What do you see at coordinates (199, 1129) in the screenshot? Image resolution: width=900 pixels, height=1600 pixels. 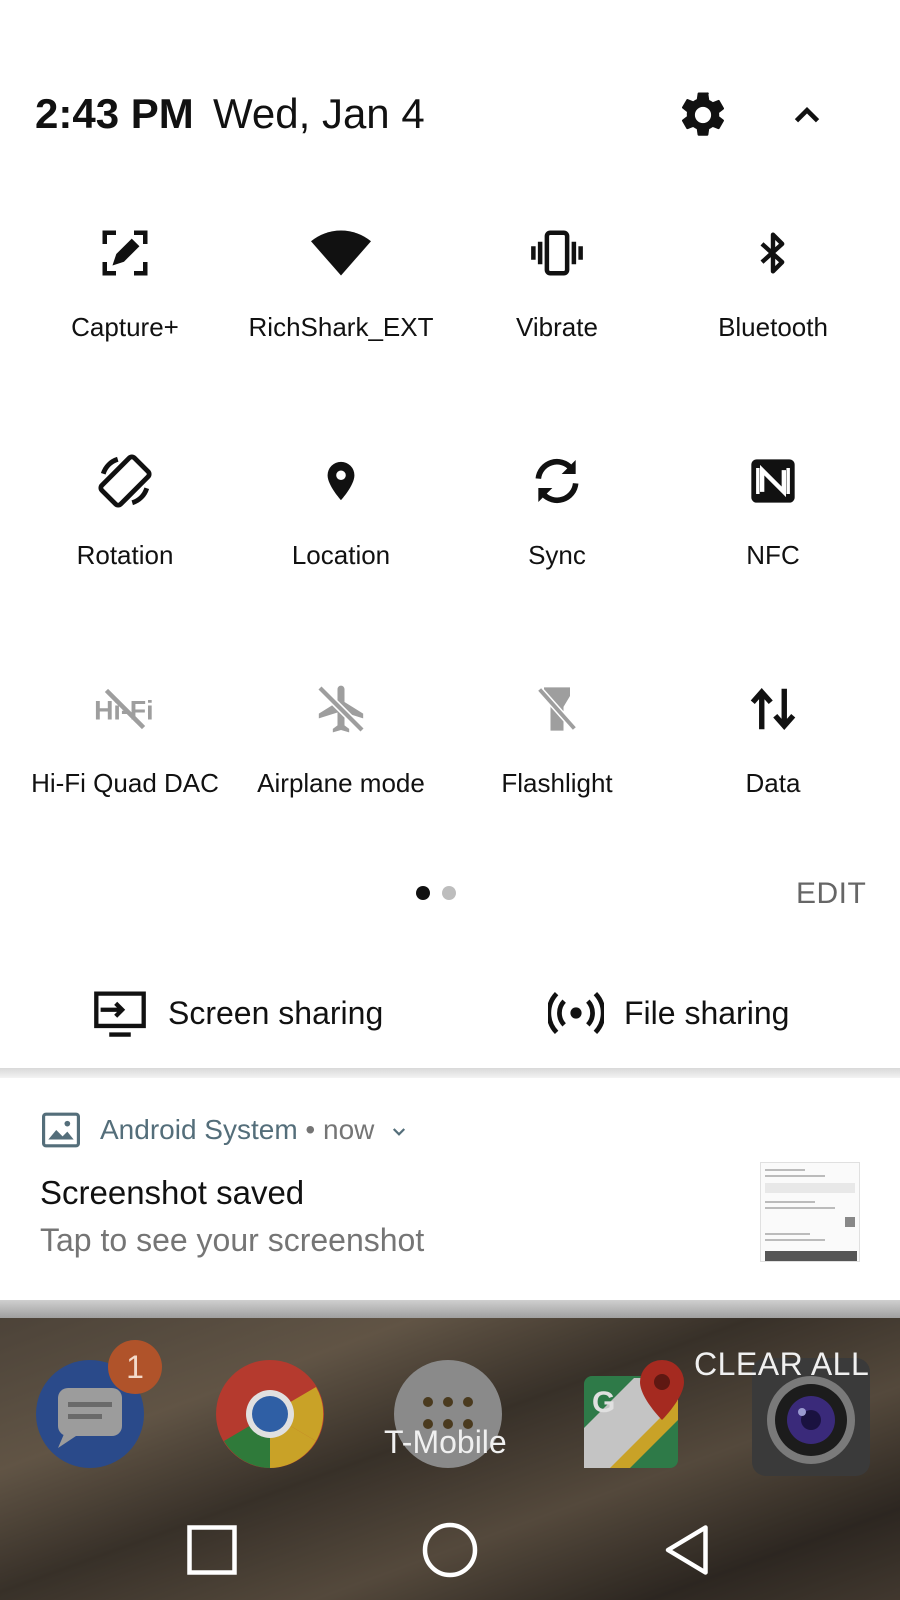 I see `app-name: Android System` at bounding box center [199, 1129].